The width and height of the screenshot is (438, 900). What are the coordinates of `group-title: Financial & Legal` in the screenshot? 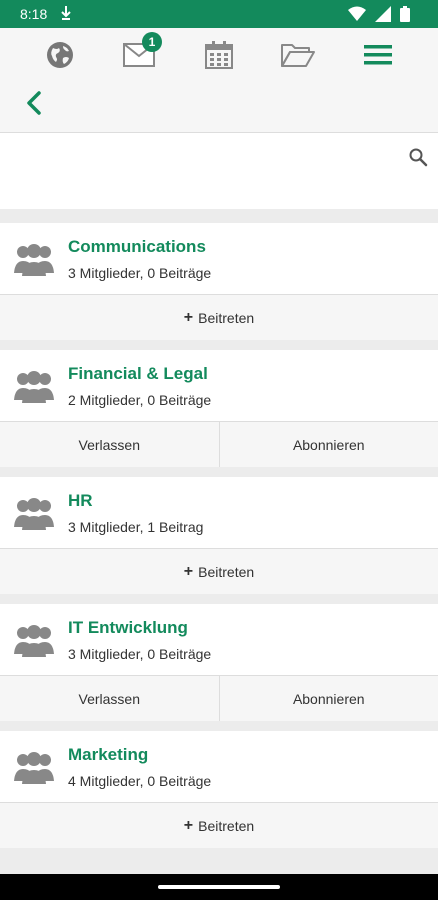 It's located at (138, 374).